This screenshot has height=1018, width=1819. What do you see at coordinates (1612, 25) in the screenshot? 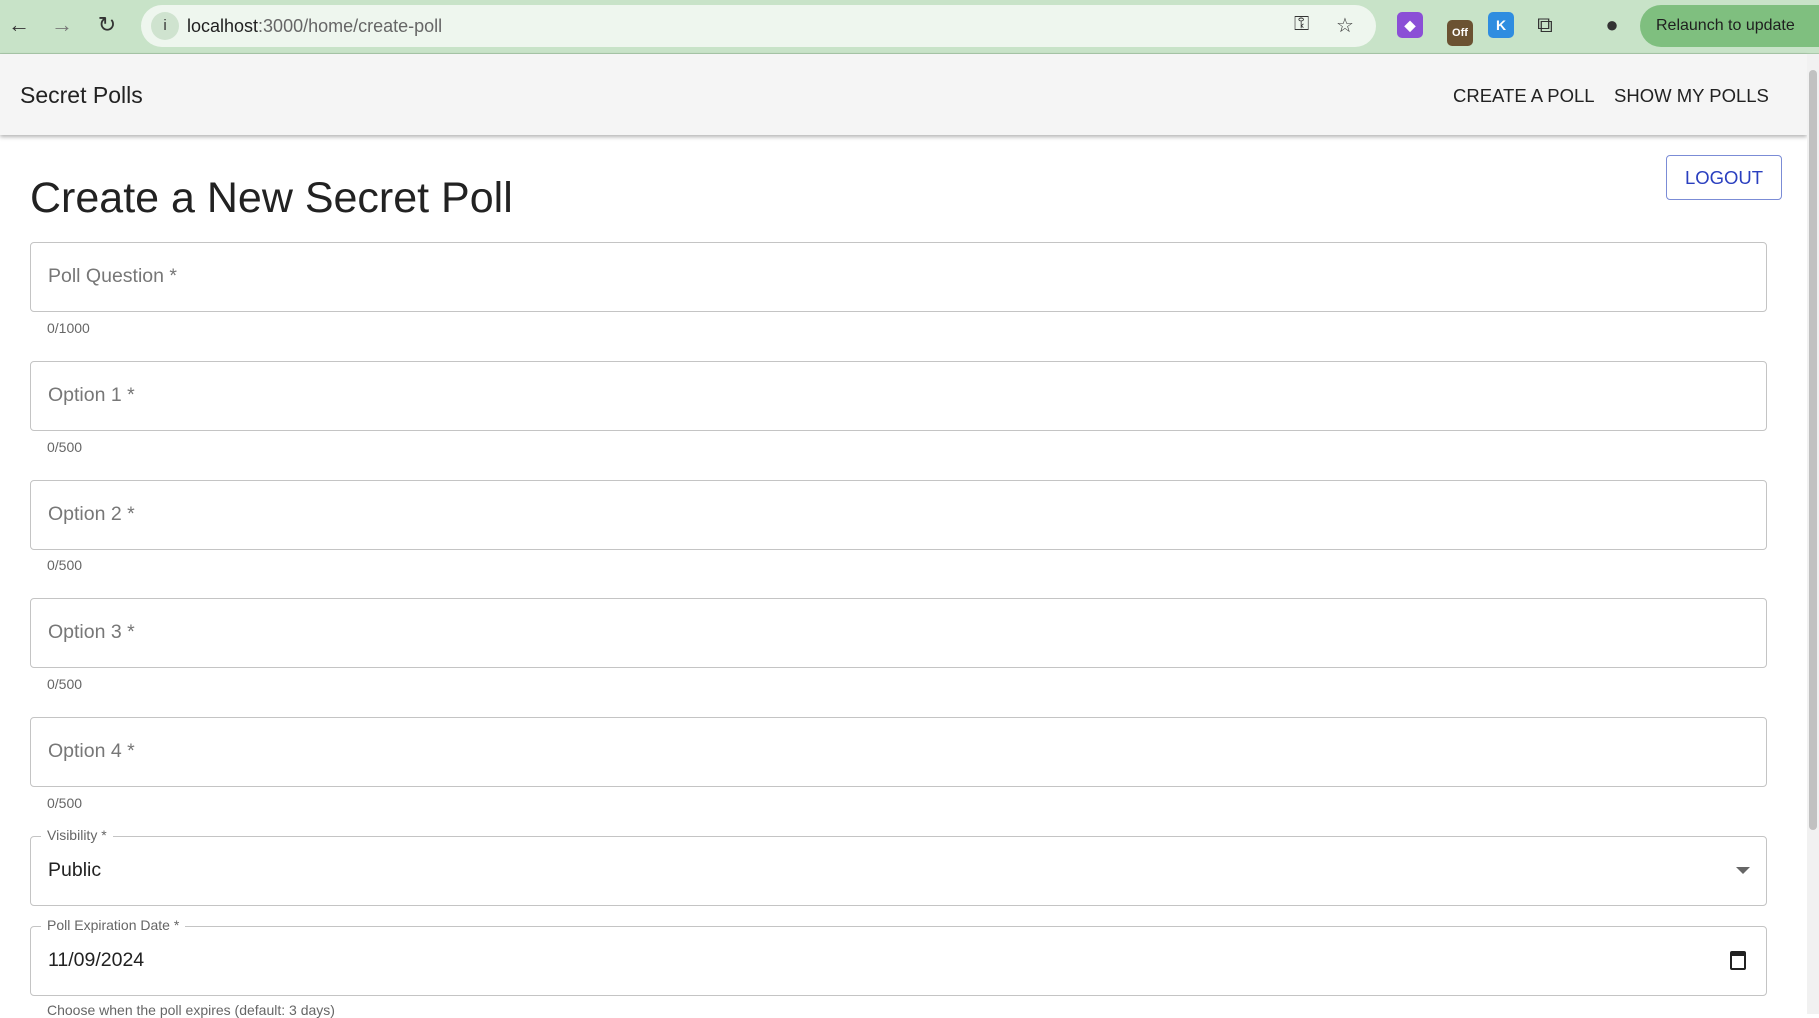
I see `profile-avatar-icon: ●` at bounding box center [1612, 25].